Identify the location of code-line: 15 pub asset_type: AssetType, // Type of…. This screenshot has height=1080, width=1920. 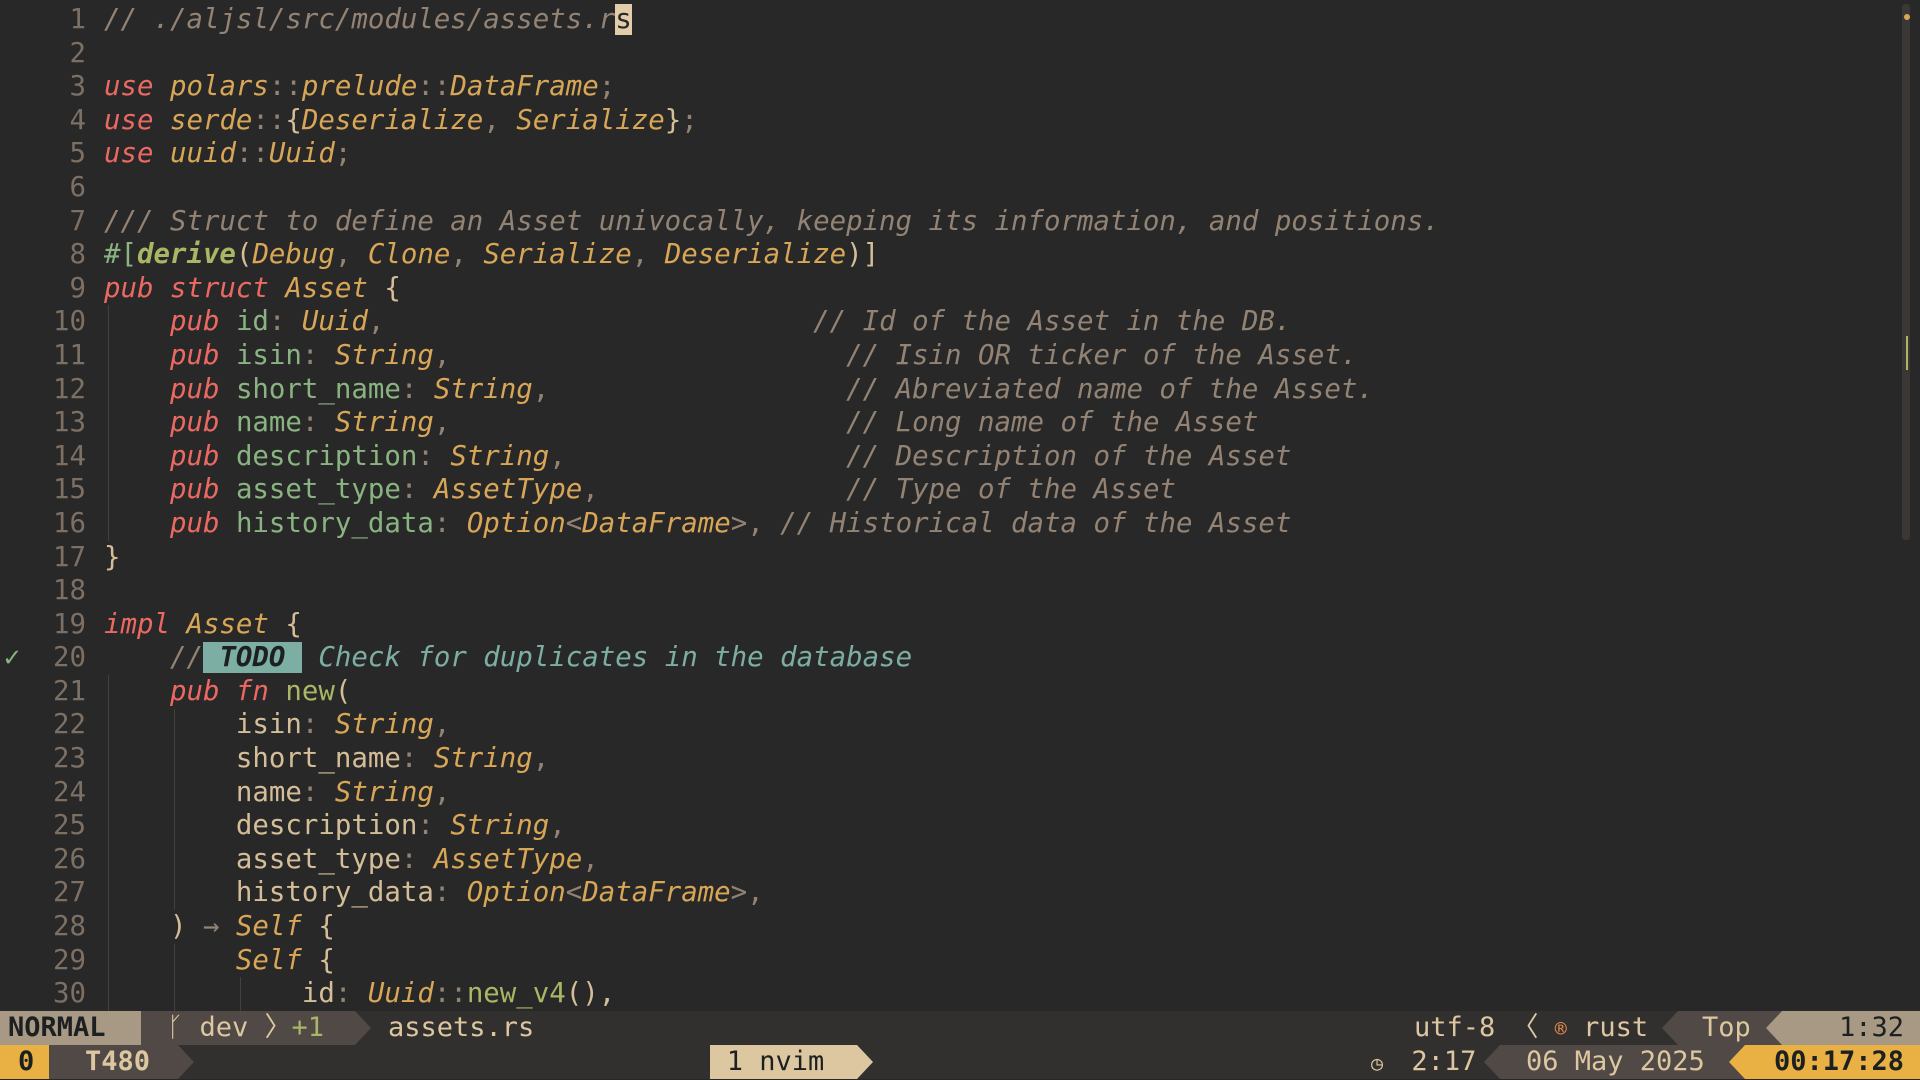
(950, 490).